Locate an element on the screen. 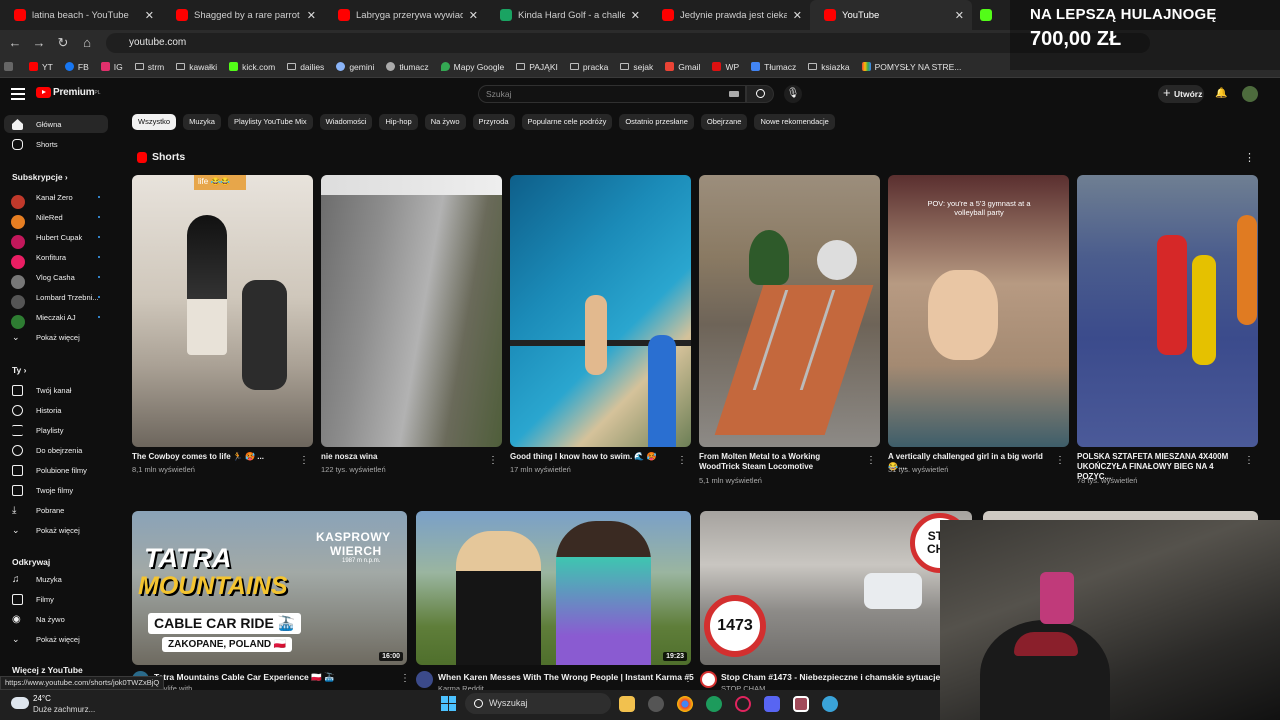 The width and height of the screenshot is (1280, 720). sidebar-subscription: Konfitura is located at coordinates (56, 258).